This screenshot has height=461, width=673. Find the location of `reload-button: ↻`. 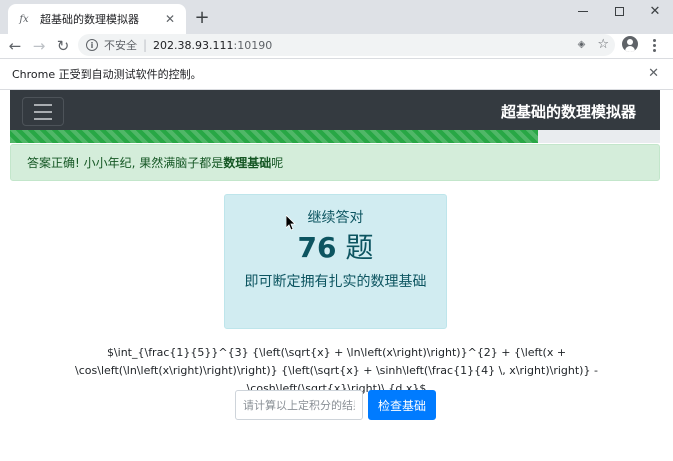

reload-button: ↻ is located at coordinates (63, 46).